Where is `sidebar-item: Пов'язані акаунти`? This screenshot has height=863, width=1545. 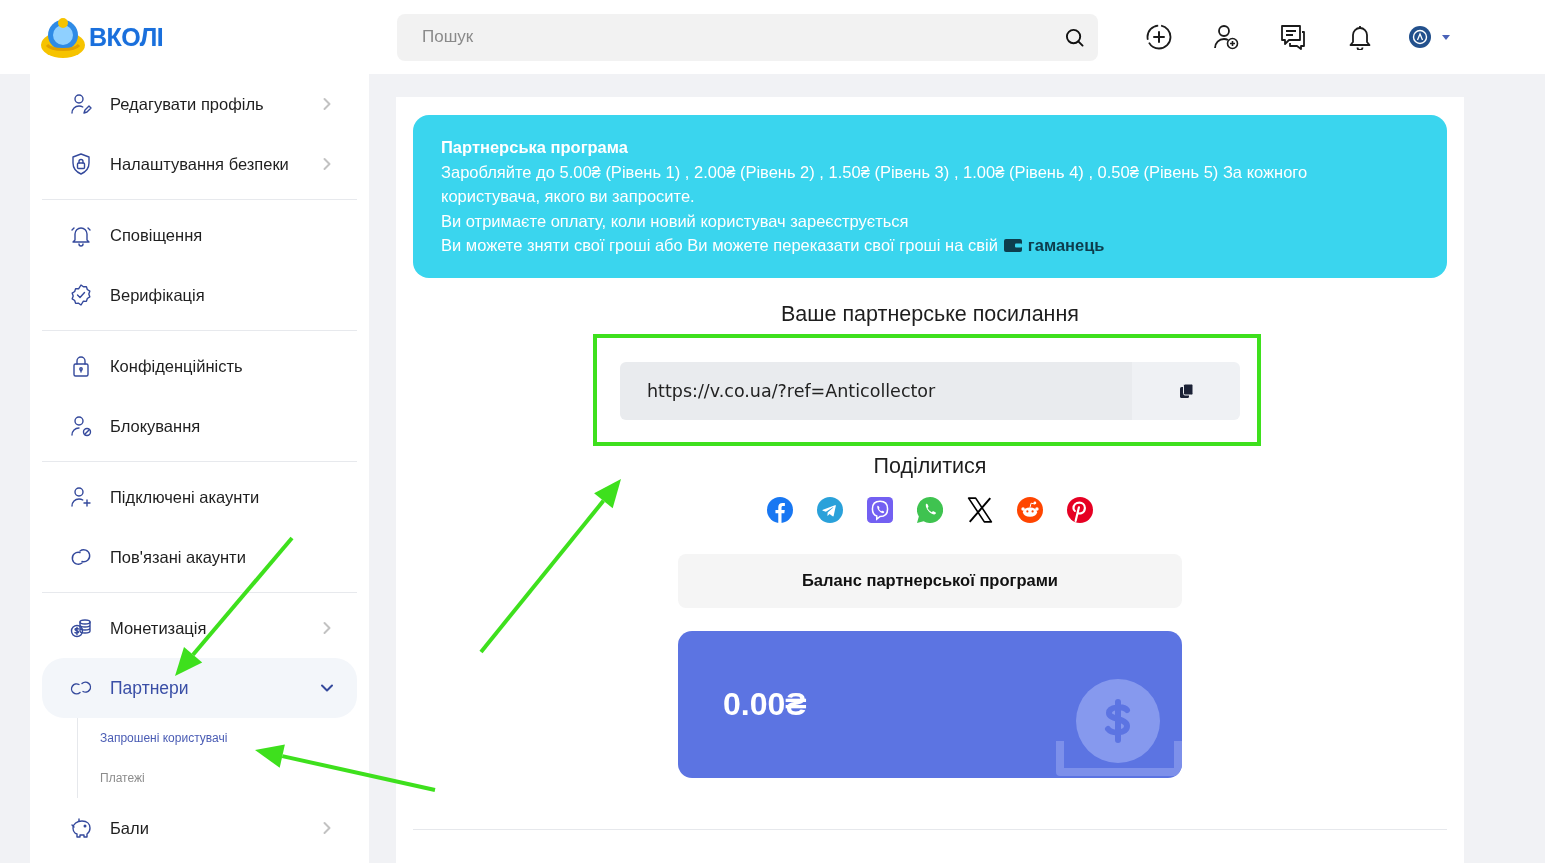
sidebar-item: Пов'язані акаунти is located at coordinates (199, 557).